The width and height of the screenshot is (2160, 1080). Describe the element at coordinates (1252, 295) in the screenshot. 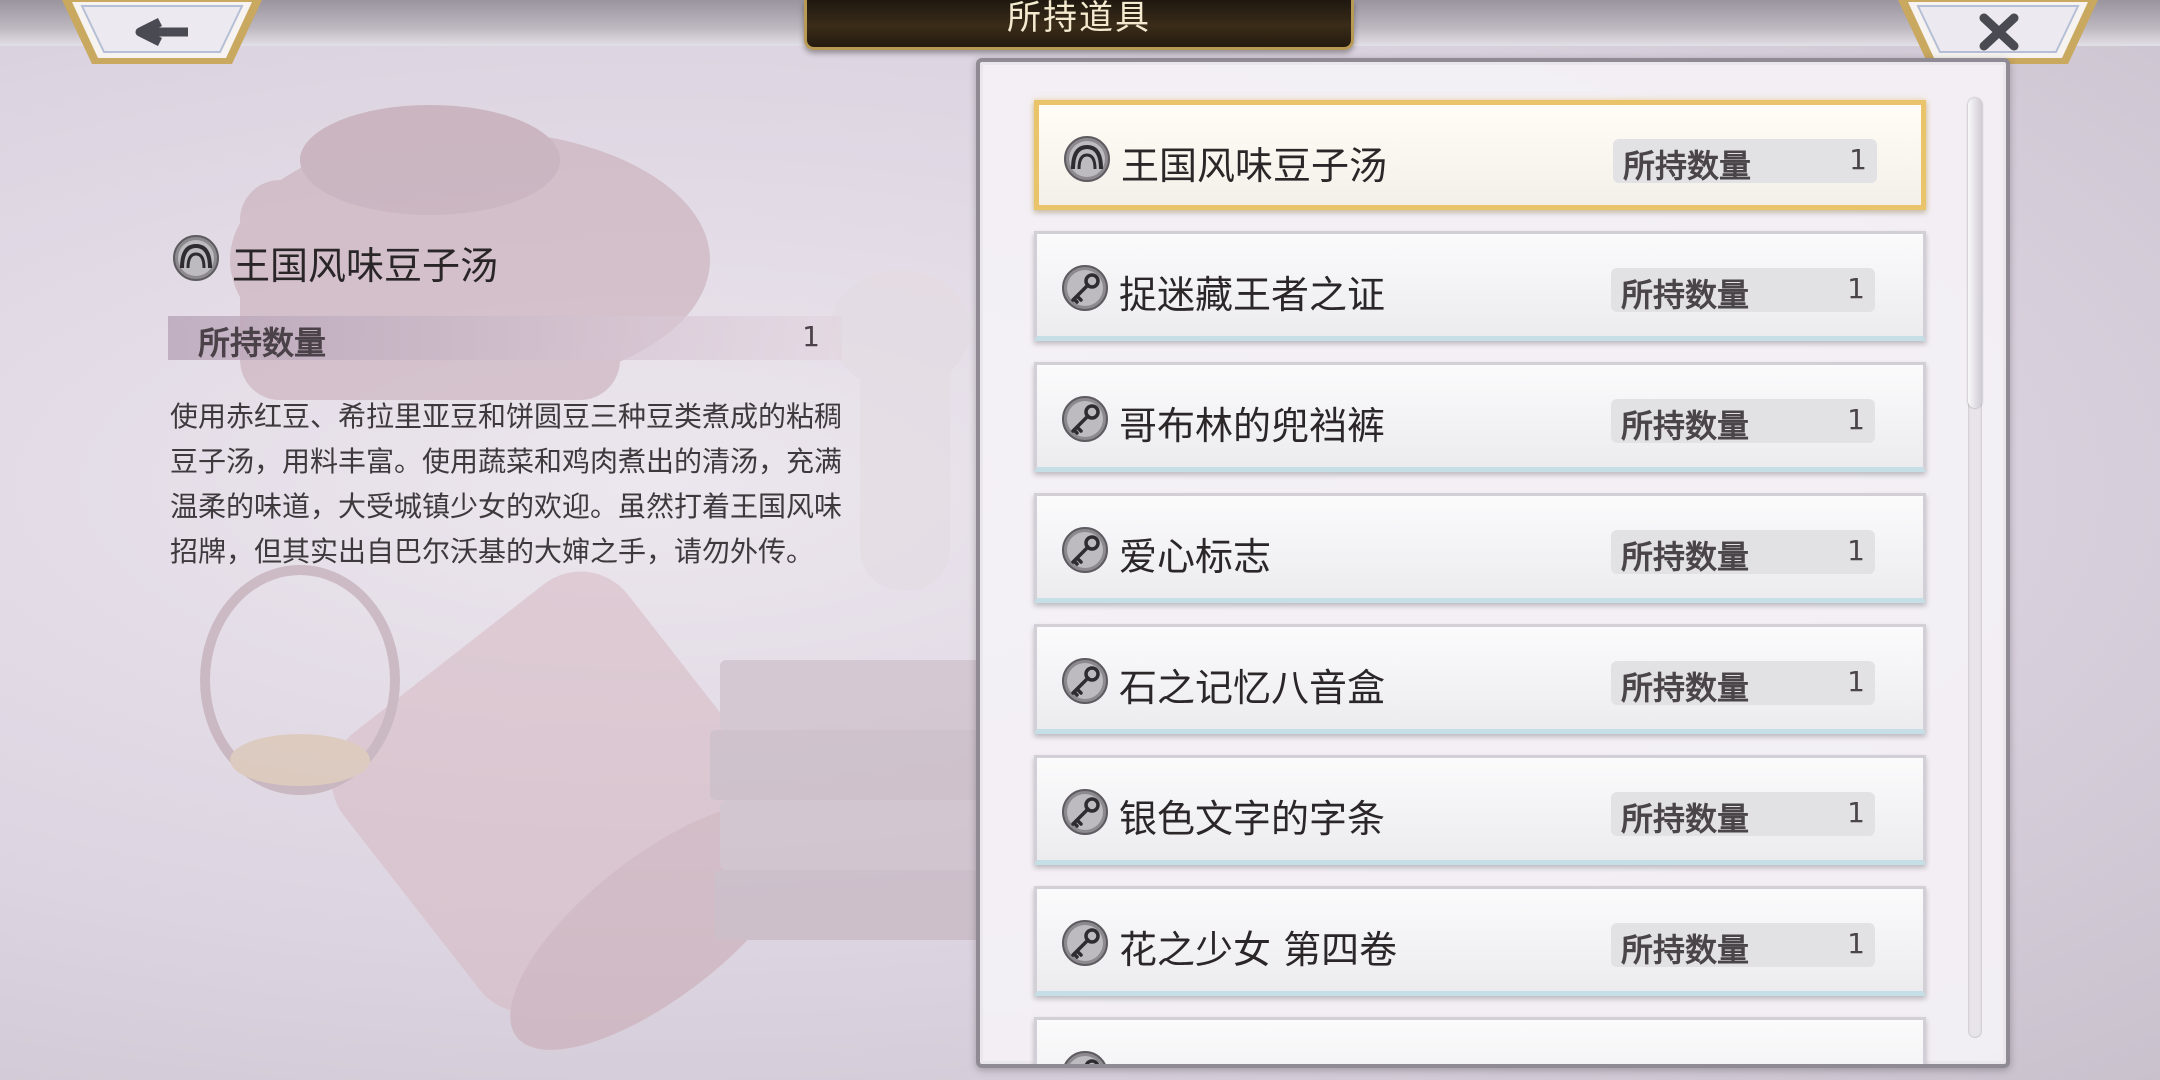

I see `item-name: 捉迷藏王者之证` at that location.